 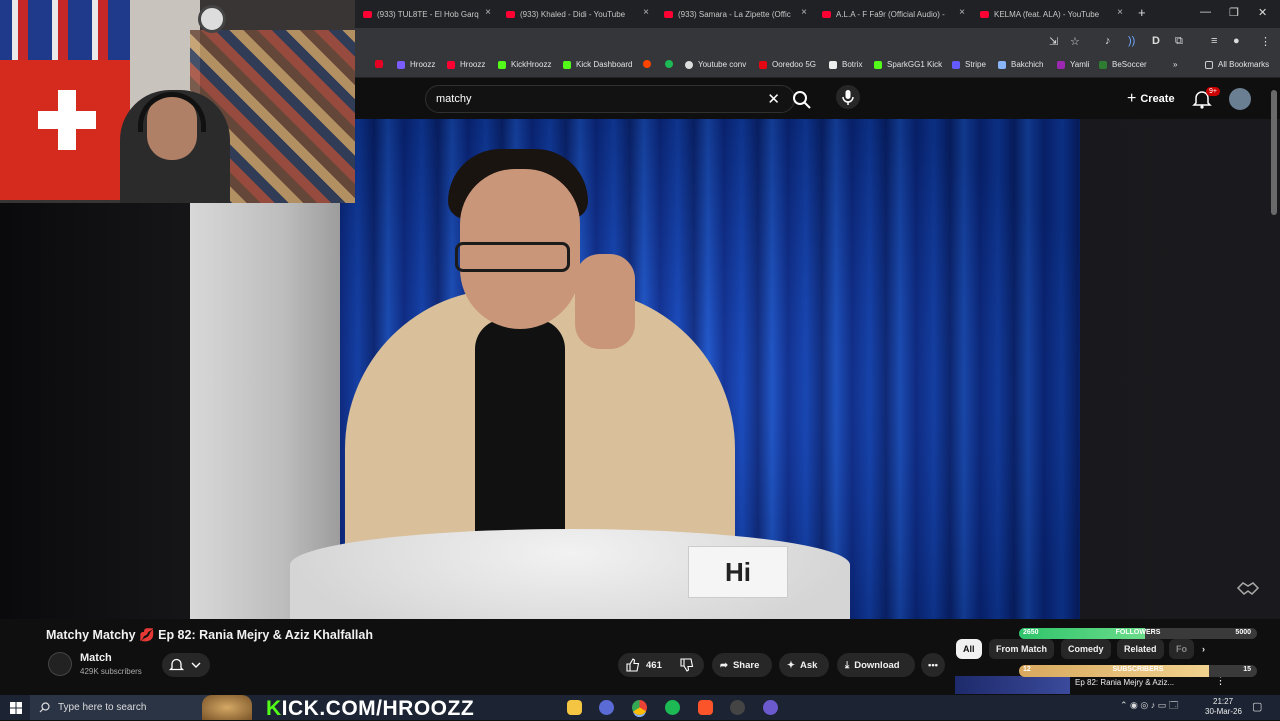 What do you see at coordinates (1020, 64) in the screenshot?
I see `bookmark-item: Bakchich` at bounding box center [1020, 64].